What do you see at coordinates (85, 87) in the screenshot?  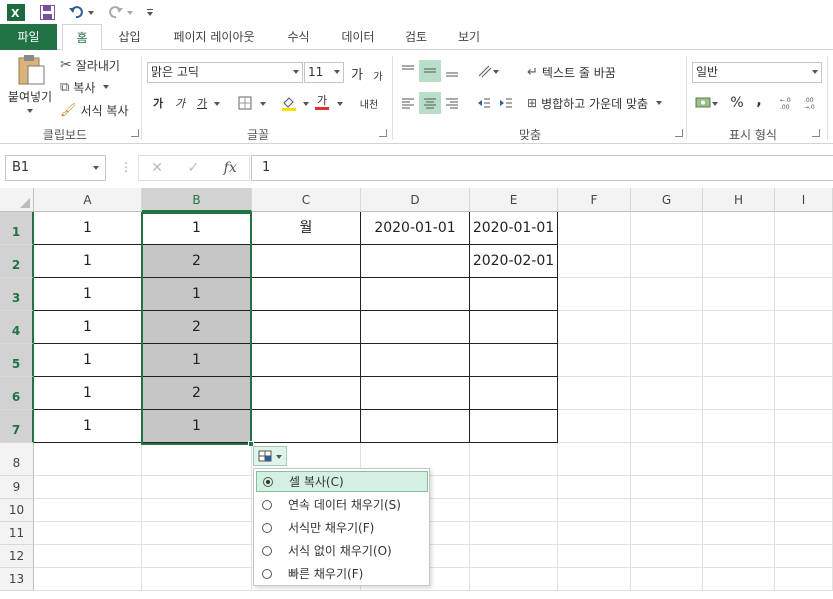 I see `copy-button: ⧉ 복사` at bounding box center [85, 87].